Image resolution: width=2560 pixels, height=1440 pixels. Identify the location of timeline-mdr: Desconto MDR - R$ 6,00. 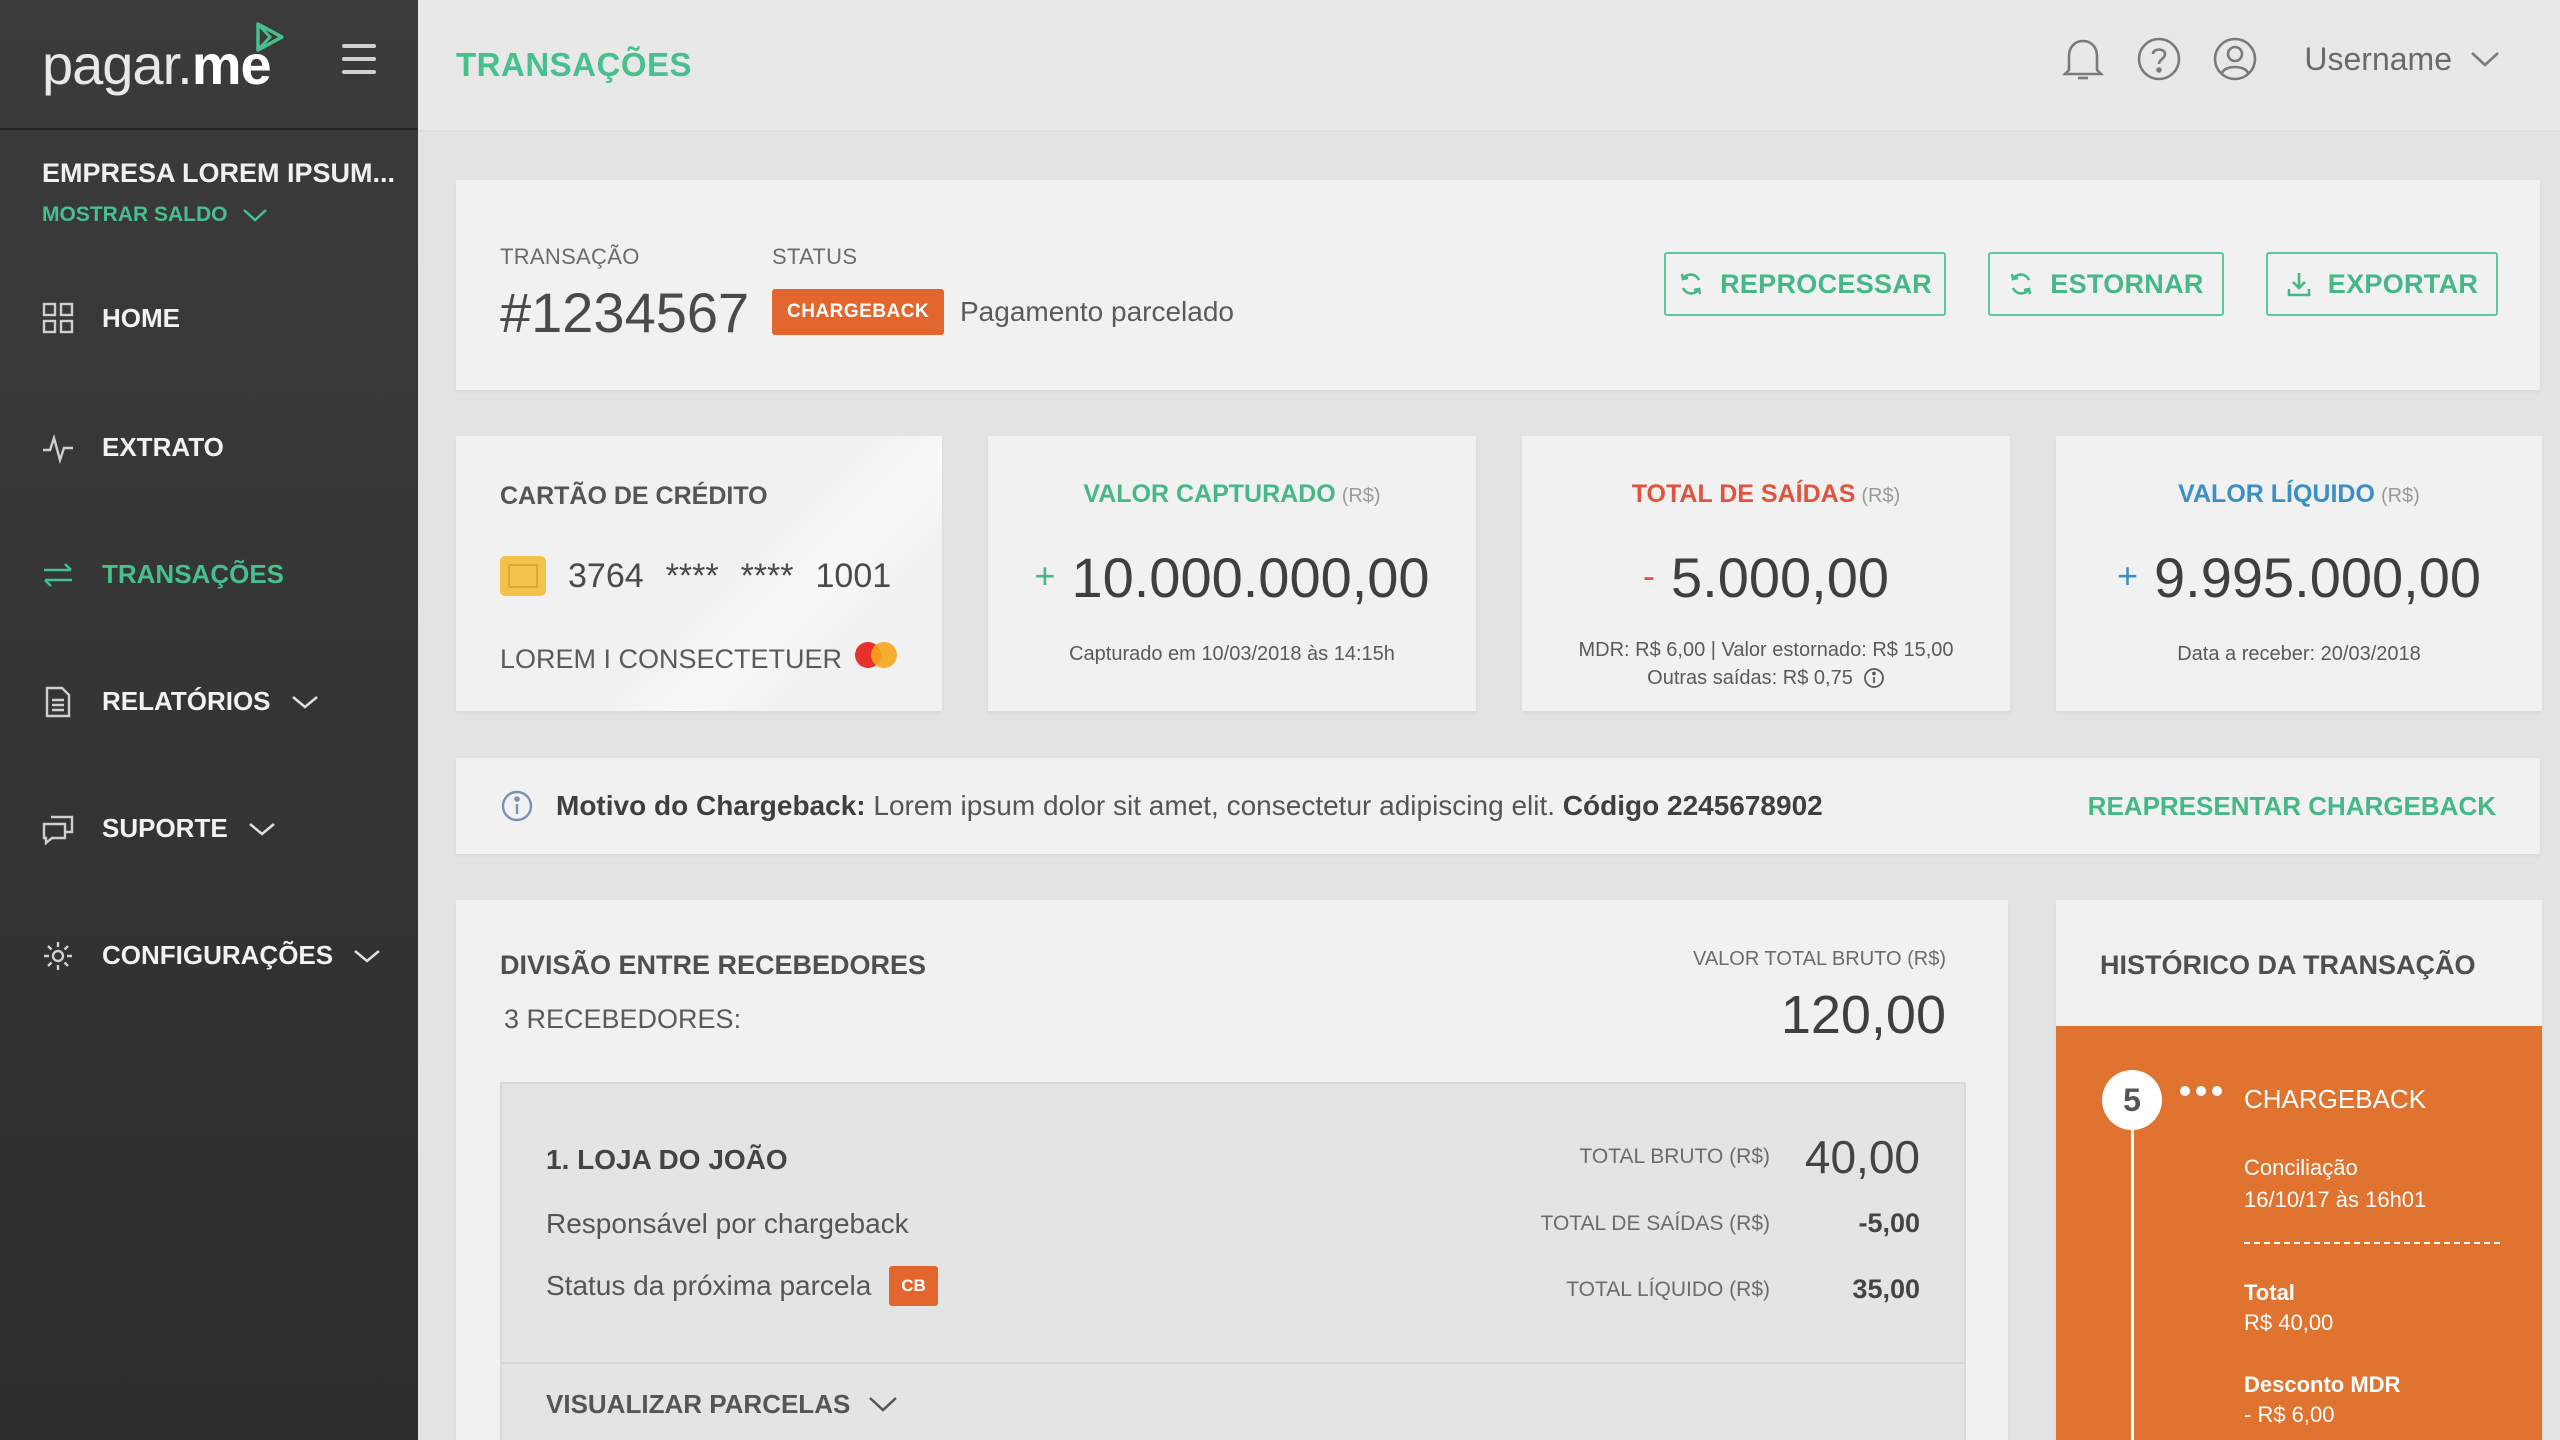
(2322, 1399).